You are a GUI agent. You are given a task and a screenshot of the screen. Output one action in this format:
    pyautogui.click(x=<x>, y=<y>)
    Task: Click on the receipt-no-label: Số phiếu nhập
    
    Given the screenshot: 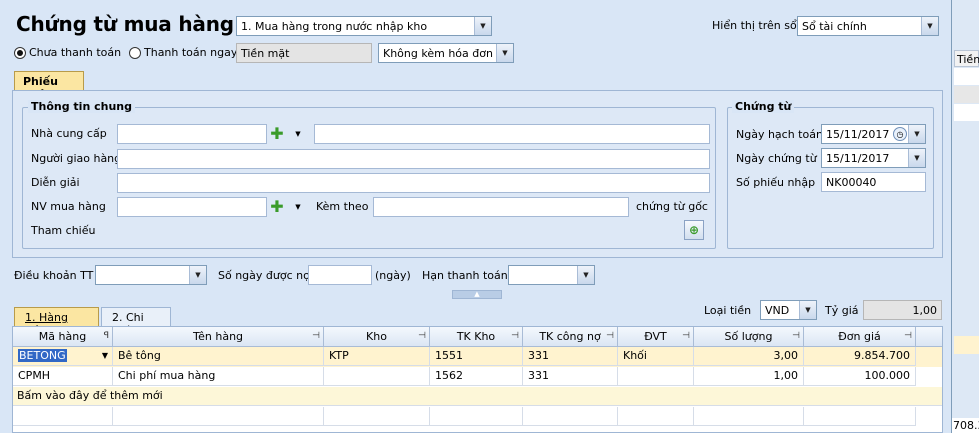 What is the action you would take?
    pyautogui.click(x=776, y=182)
    